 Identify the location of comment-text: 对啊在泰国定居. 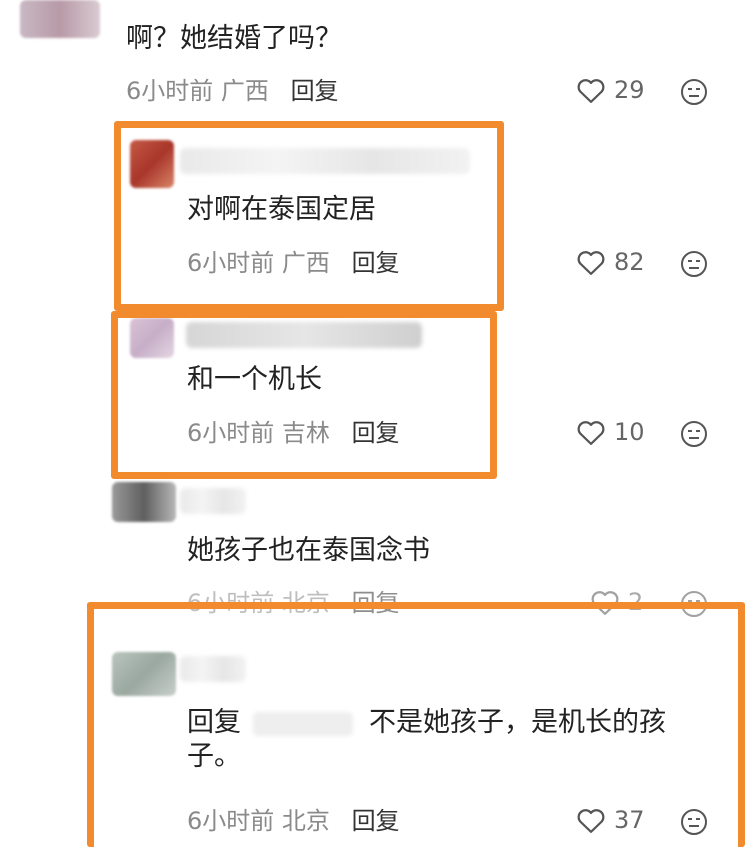
(281, 209).